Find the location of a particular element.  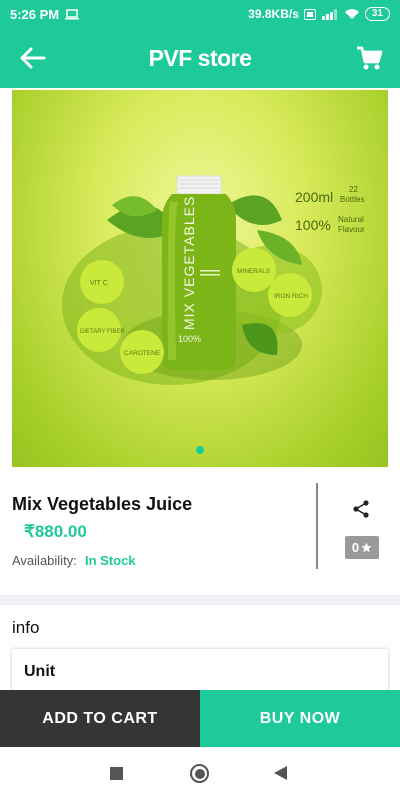

share-icon is located at coordinates (361, 509).